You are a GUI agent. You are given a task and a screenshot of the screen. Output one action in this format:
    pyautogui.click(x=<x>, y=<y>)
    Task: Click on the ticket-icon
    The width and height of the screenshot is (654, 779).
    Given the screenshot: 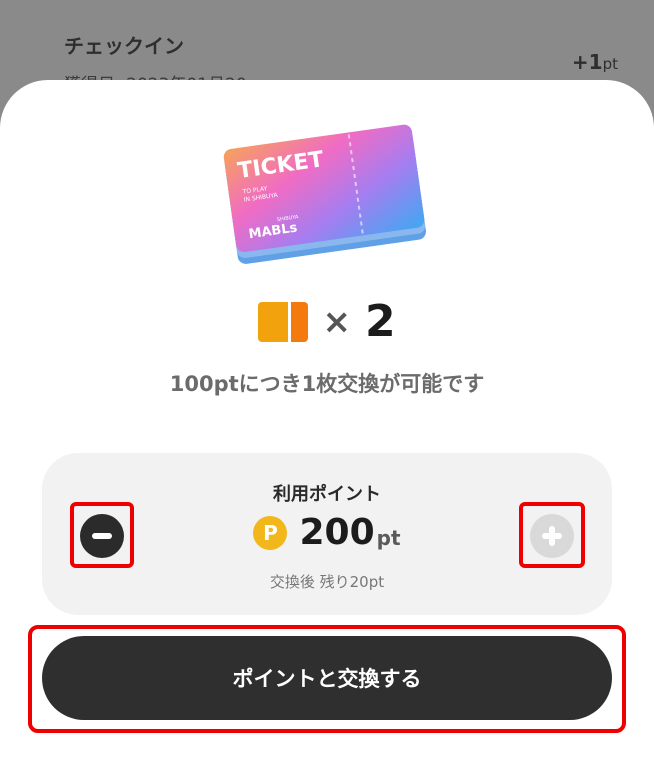 What is the action you would take?
    pyautogui.click(x=283, y=321)
    